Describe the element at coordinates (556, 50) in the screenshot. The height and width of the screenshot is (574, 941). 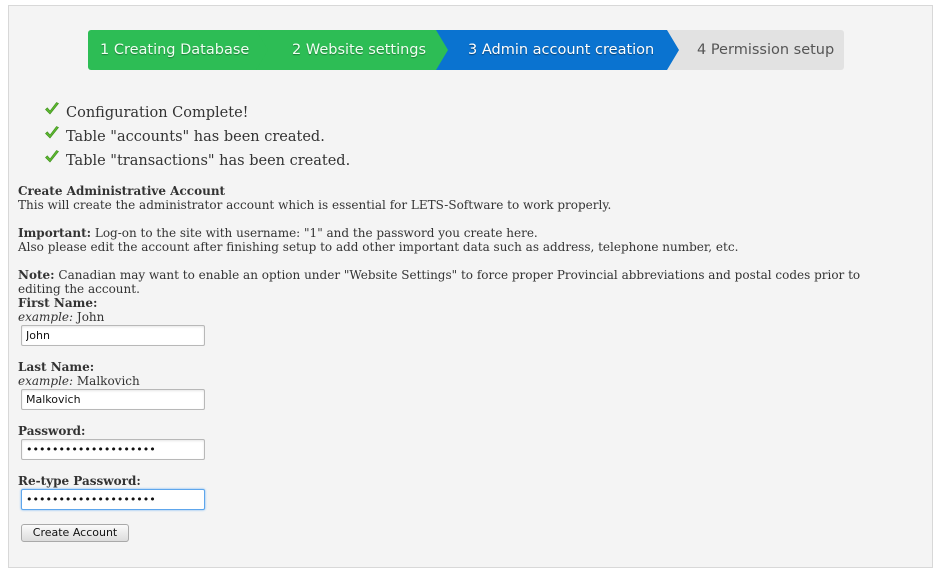
I see `step-admin-account-creation: 3 Admin account creation` at that location.